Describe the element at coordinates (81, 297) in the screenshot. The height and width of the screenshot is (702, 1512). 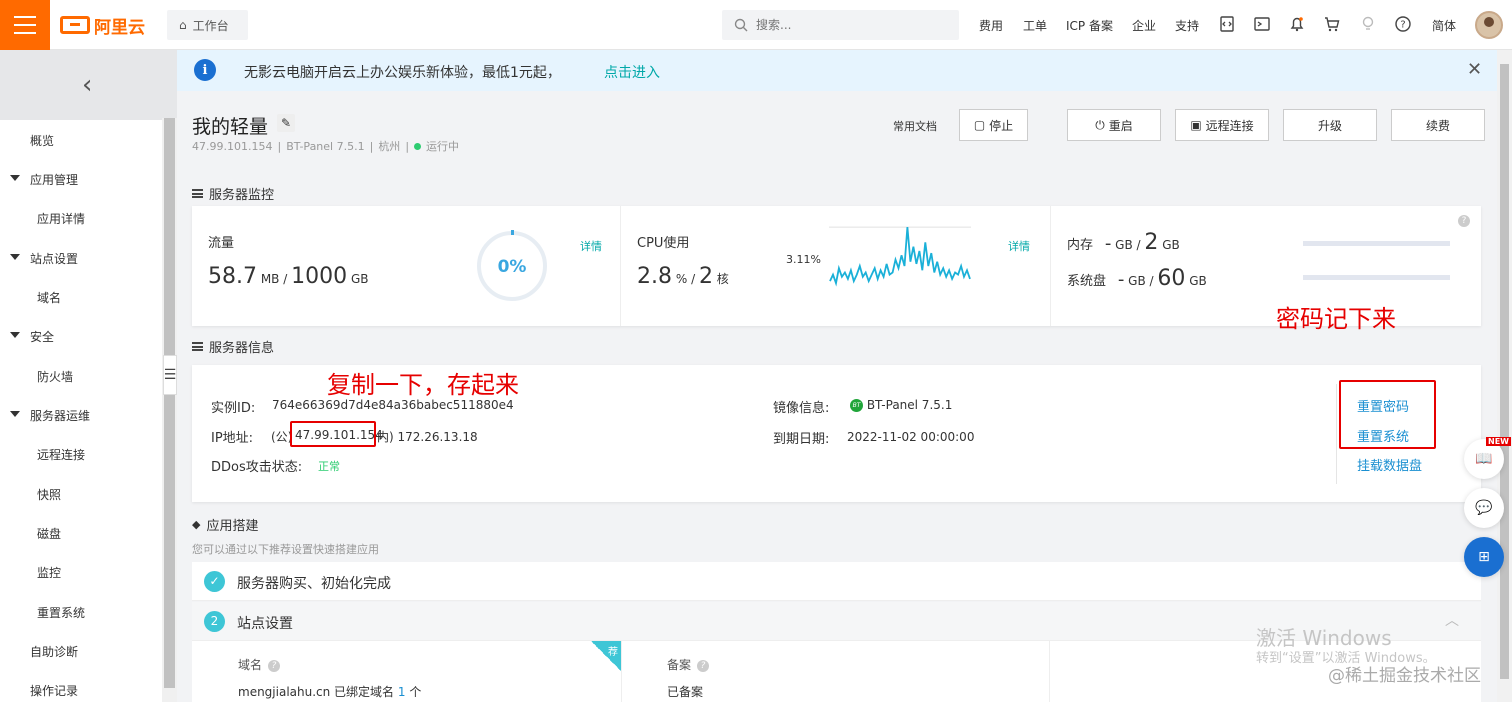
I see `sidebar-item-domain: 域名` at that location.